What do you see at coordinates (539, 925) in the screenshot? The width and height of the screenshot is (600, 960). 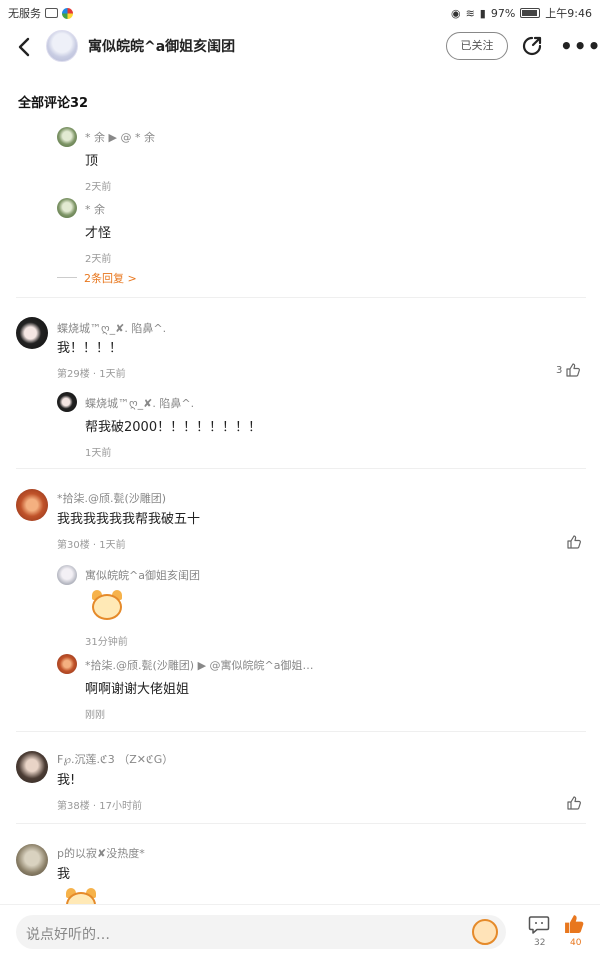 I see `comment-icon` at bounding box center [539, 925].